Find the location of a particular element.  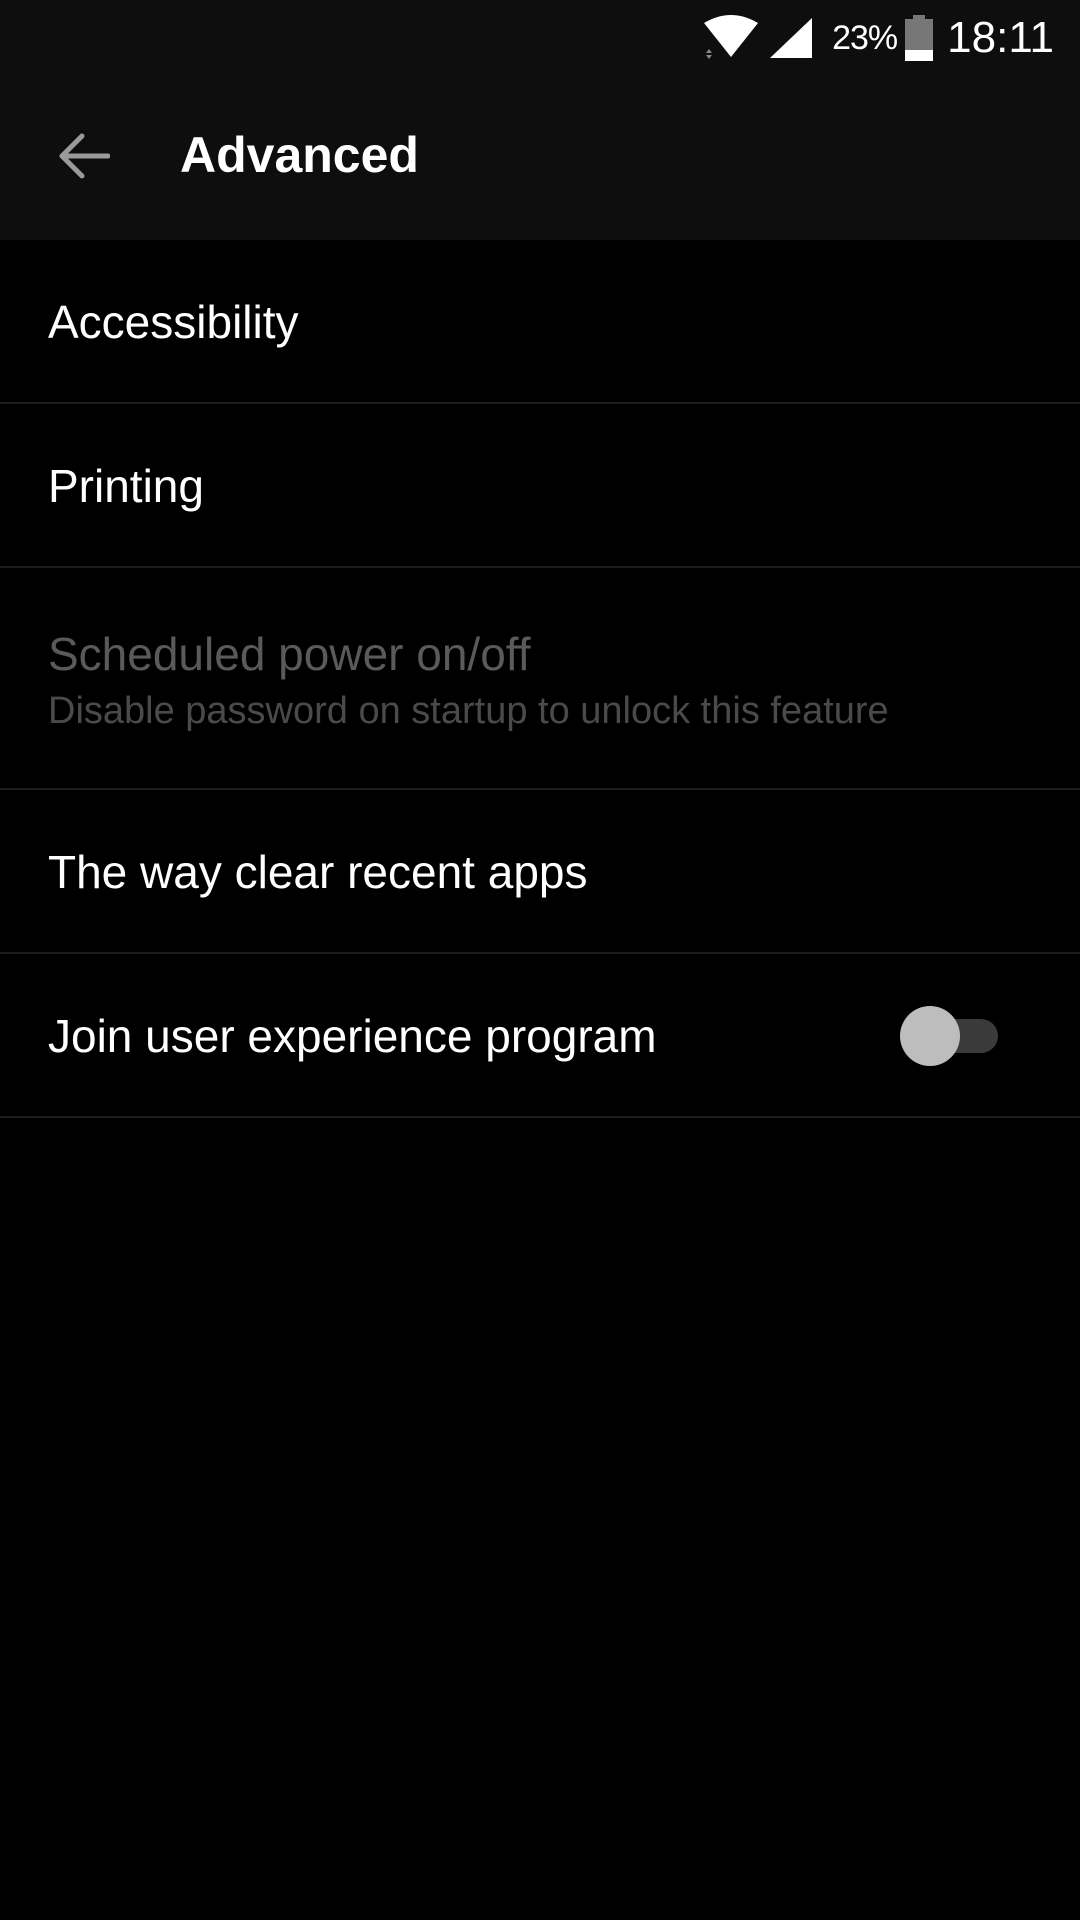

settings-item-label: Accessibility is located at coordinates (173, 322).